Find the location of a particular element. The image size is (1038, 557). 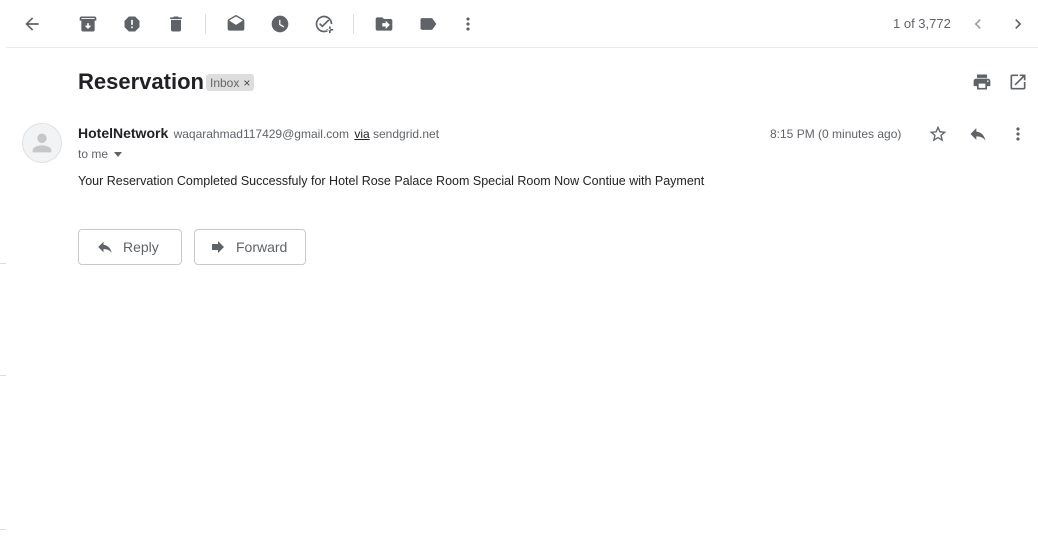

archive-icon is located at coordinates (88, 24).